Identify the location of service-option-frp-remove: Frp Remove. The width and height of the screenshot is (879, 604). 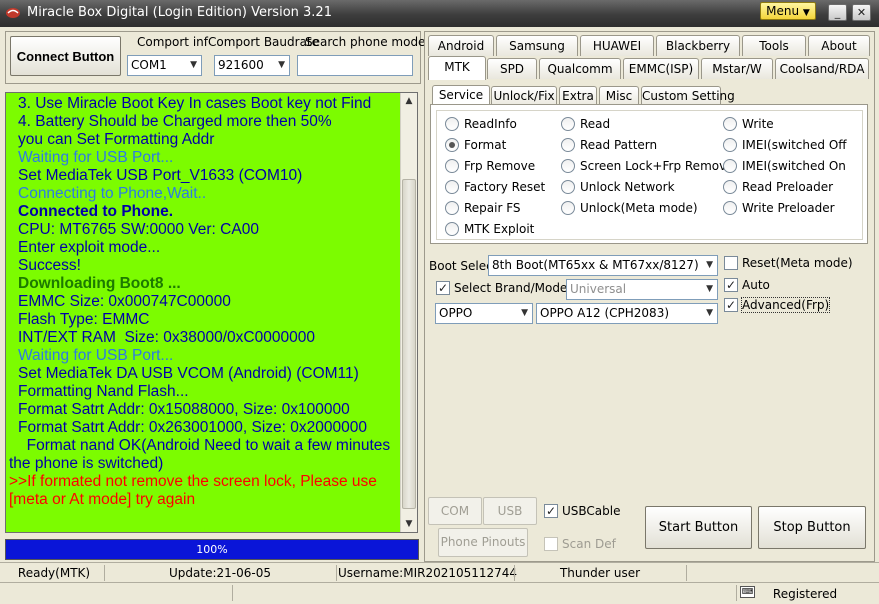
(490, 166).